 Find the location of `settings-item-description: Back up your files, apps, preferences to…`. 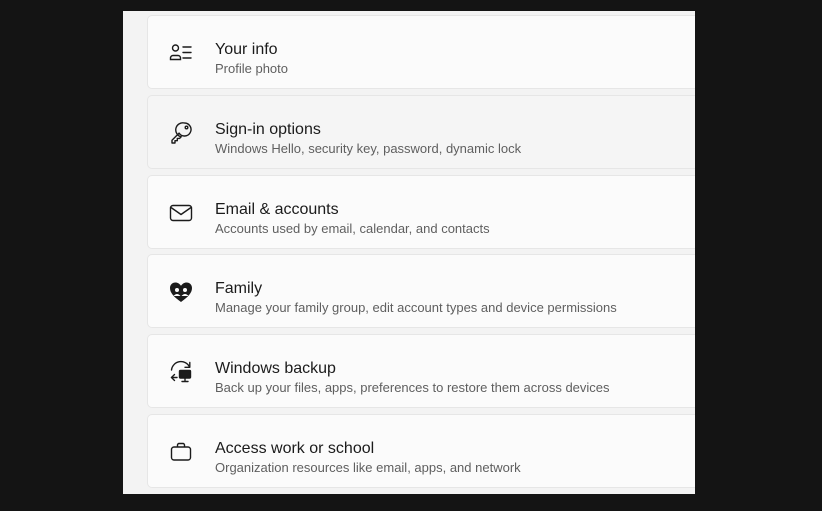

settings-item-description: Back up your files, apps, preferences to… is located at coordinates (412, 387).